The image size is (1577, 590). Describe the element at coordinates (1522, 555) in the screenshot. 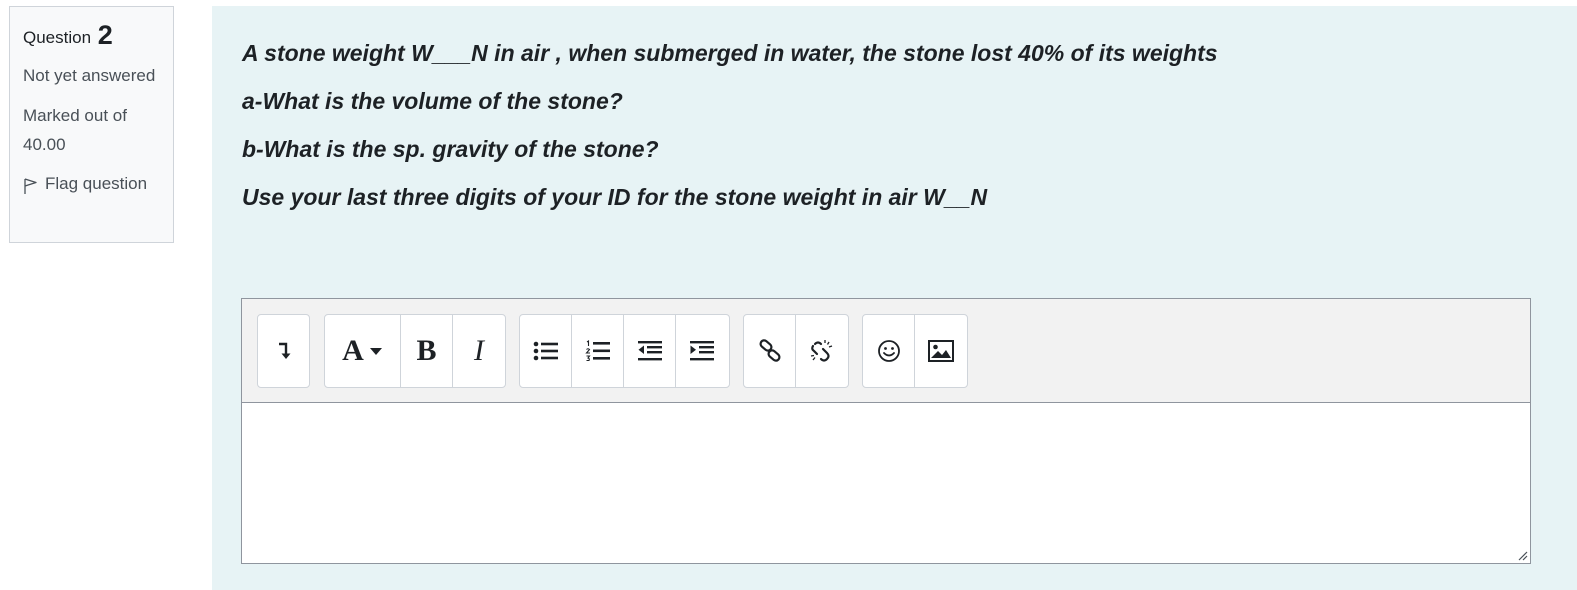

I see `resize-grip-icon` at that location.